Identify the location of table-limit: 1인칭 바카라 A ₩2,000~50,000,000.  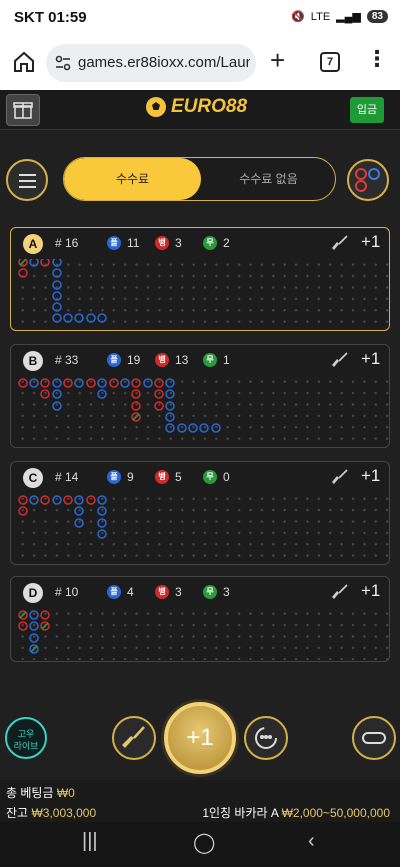
(296, 812).